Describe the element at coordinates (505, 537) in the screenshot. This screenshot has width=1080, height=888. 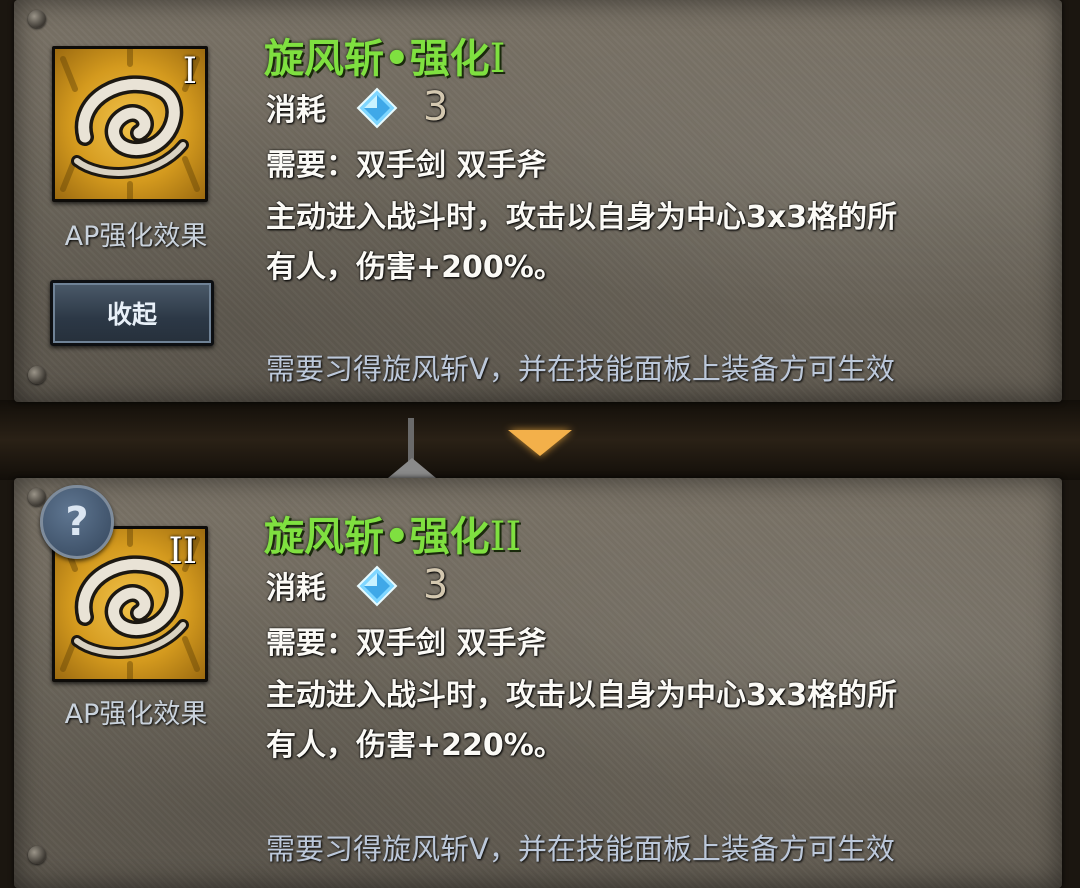
I see `skill-title-numeral: II` at that location.